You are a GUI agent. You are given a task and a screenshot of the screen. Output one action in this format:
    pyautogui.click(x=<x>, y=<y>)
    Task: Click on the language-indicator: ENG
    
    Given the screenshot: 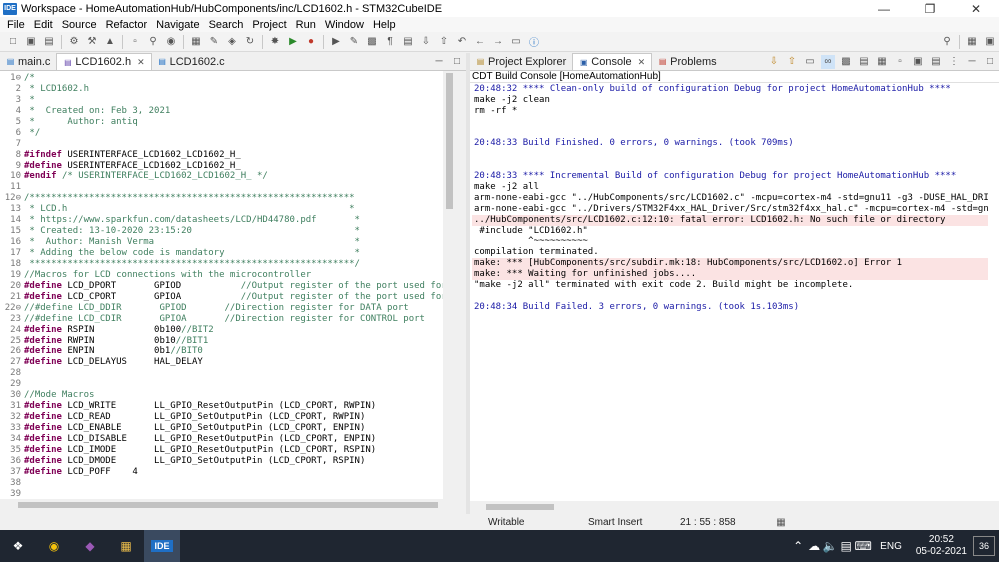 What is the action you would take?
    pyautogui.click(x=891, y=546)
    